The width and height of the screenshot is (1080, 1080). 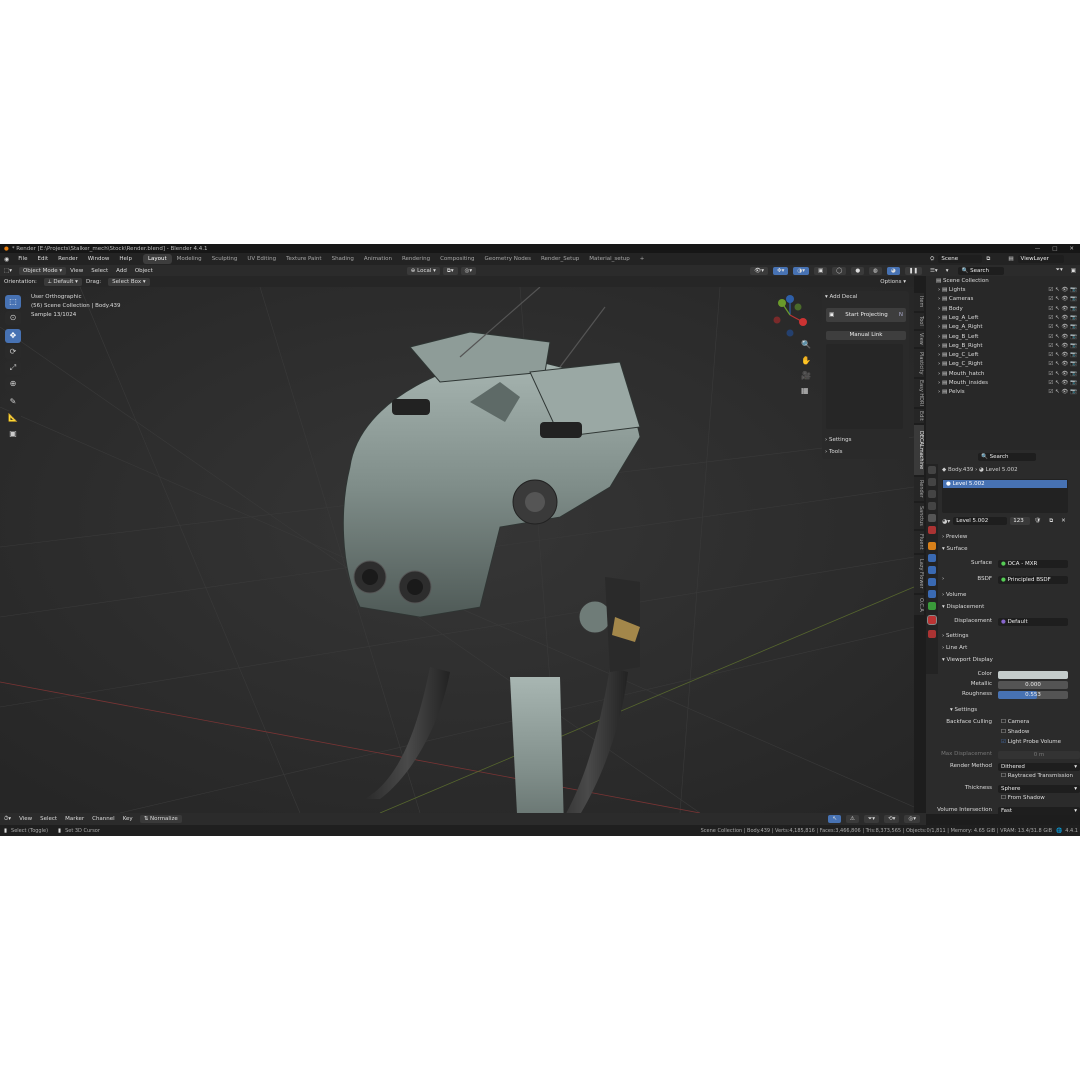 I want to click on tab-render-setup: Render_Setup, so click(x=560, y=259).